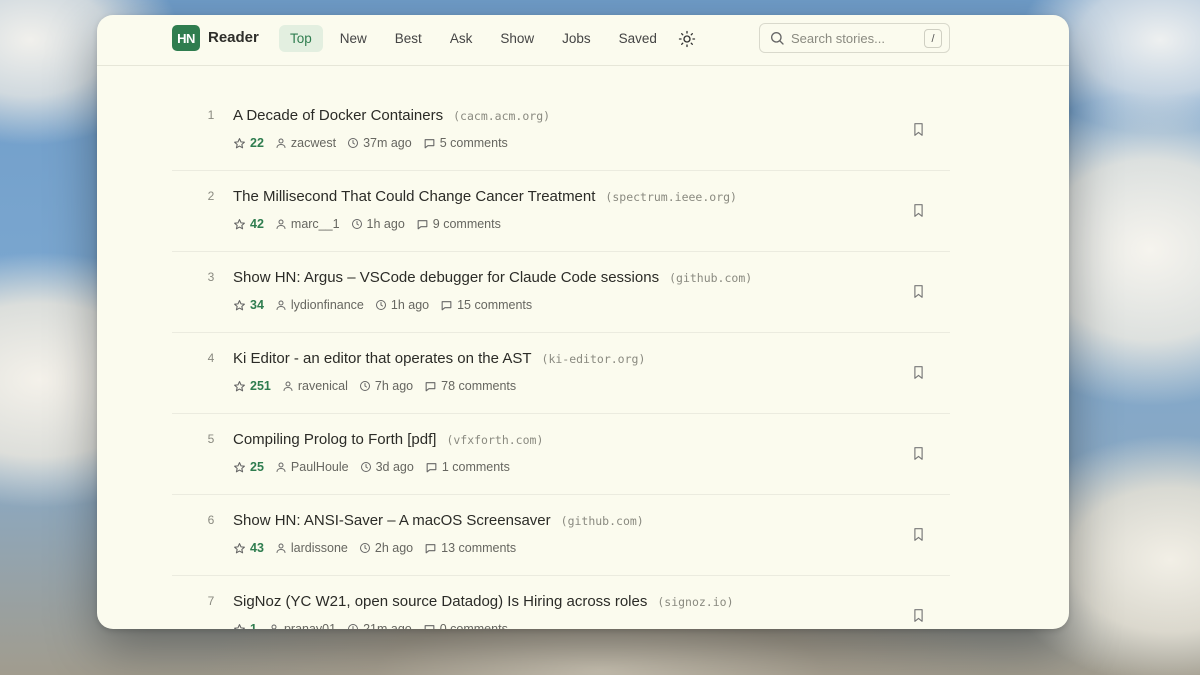  I want to click on story-rank: 5, so click(211, 439).